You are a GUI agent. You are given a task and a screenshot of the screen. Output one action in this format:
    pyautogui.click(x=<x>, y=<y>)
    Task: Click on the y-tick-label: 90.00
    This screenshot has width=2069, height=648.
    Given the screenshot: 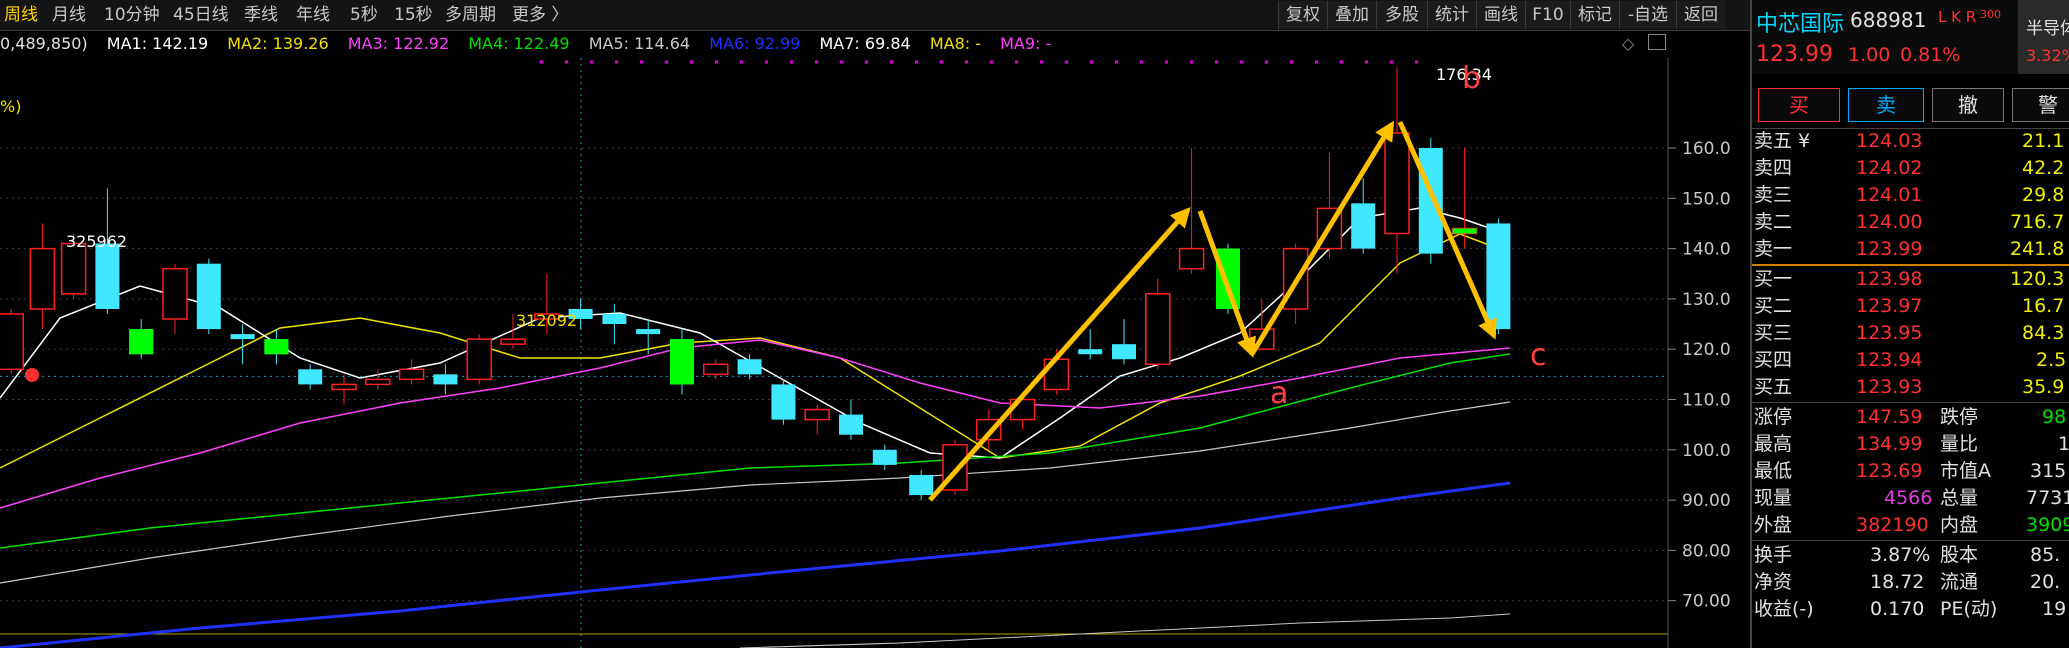 What is the action you would take?
    pyautogui.click(x=1706, y=501)
    